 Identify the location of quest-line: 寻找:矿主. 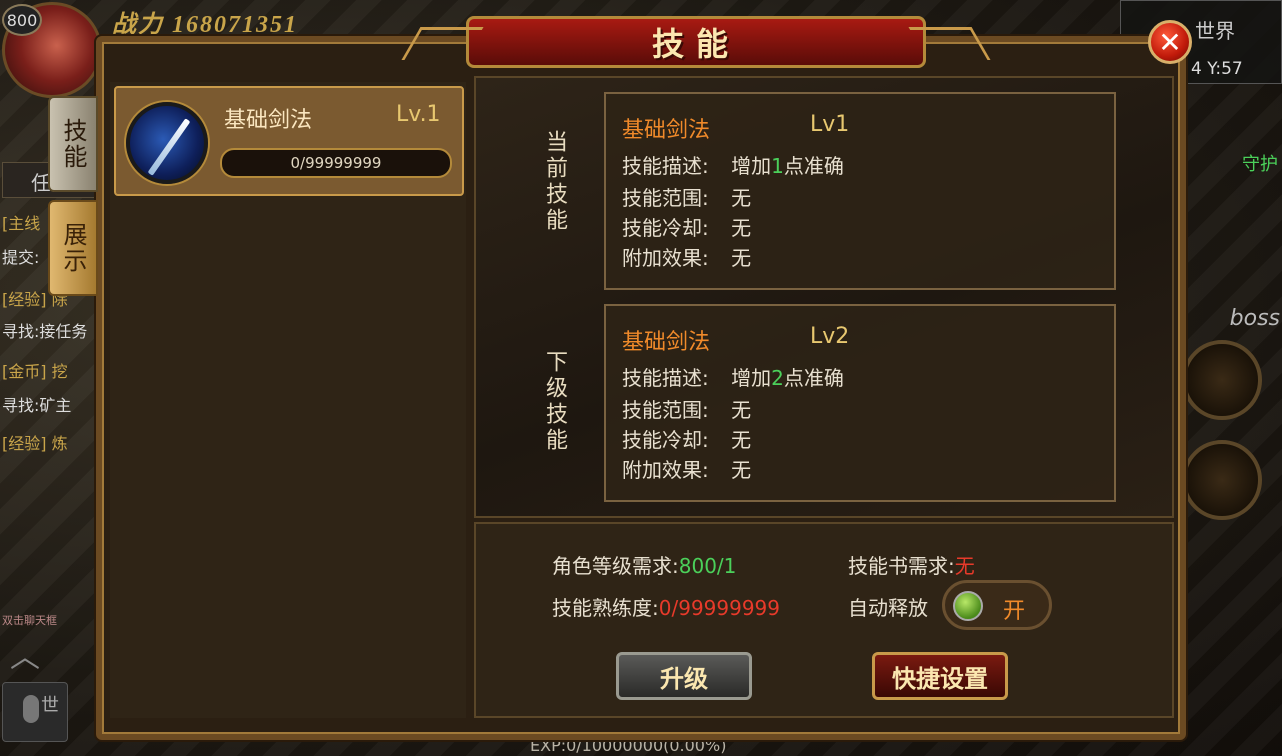
(36, 404).